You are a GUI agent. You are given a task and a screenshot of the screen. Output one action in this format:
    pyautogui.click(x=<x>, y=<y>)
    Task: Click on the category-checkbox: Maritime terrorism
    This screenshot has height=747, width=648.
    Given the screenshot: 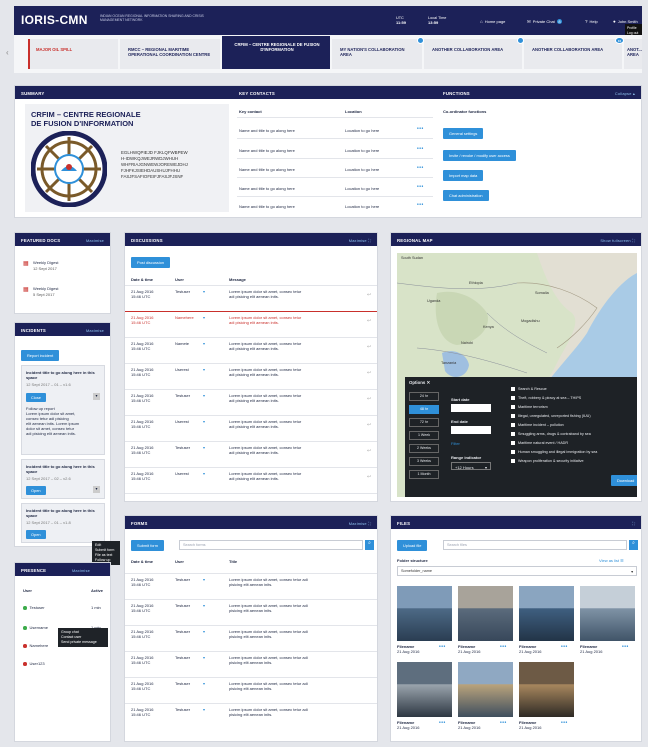 What is the action you would take?
    pyautogui.click(x=529, y=407)
    